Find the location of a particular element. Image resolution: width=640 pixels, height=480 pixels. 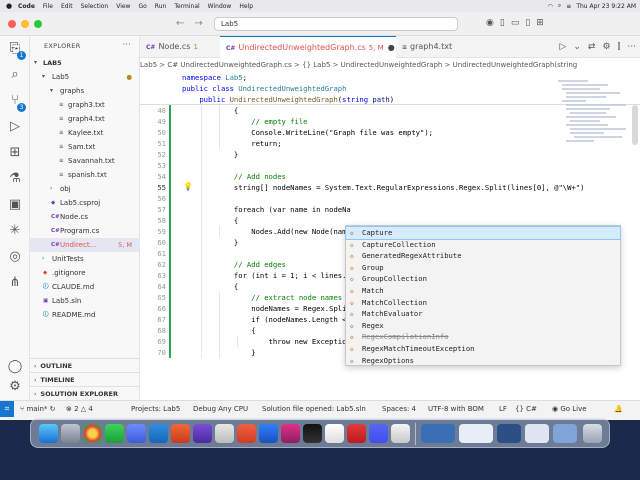

eol-indicator: LF is located at coordinates (503, 409).